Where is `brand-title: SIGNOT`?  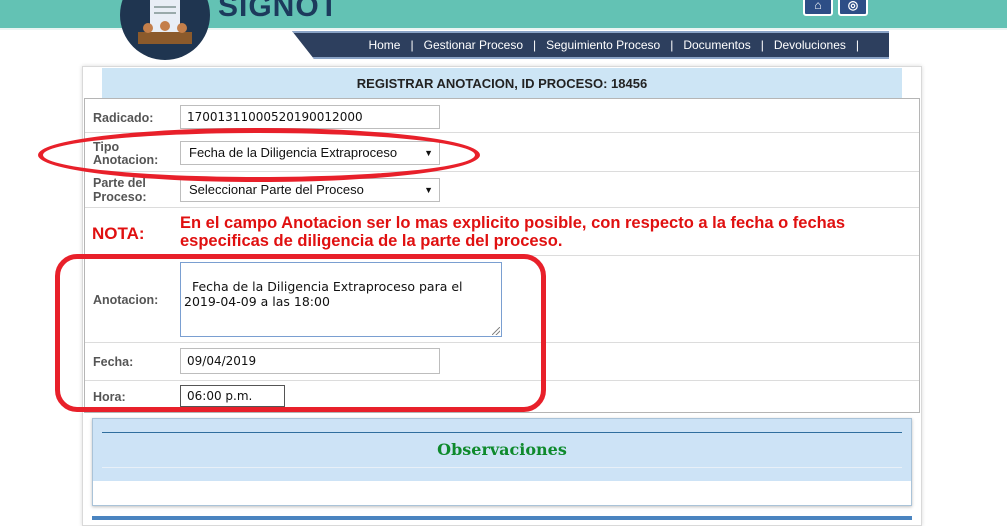 brand-title: SIGNOT is located at coordinates (279, 11).